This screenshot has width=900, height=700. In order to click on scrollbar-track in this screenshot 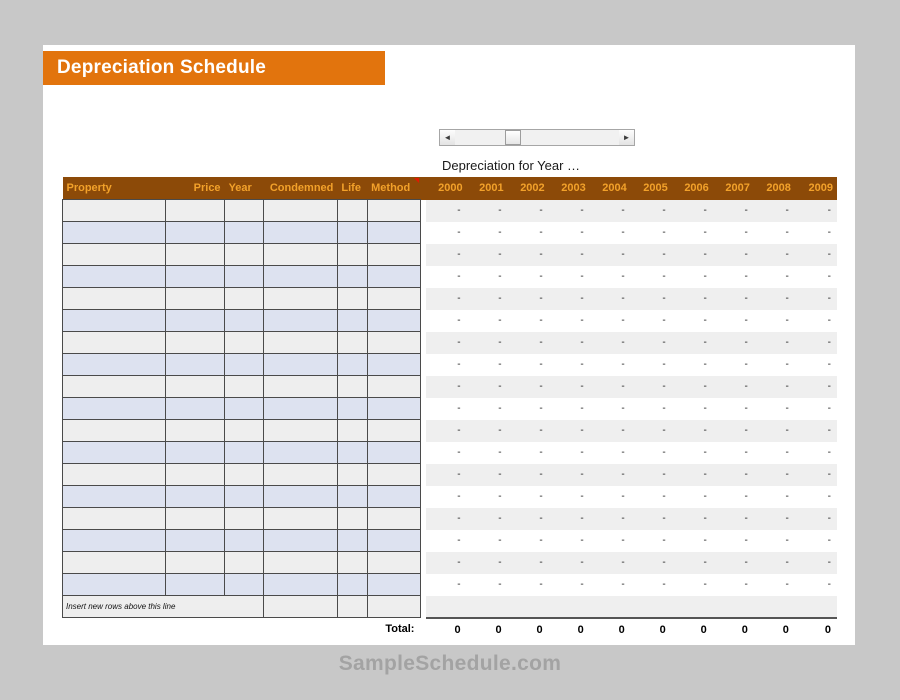, I will do `click(537, 137)`.